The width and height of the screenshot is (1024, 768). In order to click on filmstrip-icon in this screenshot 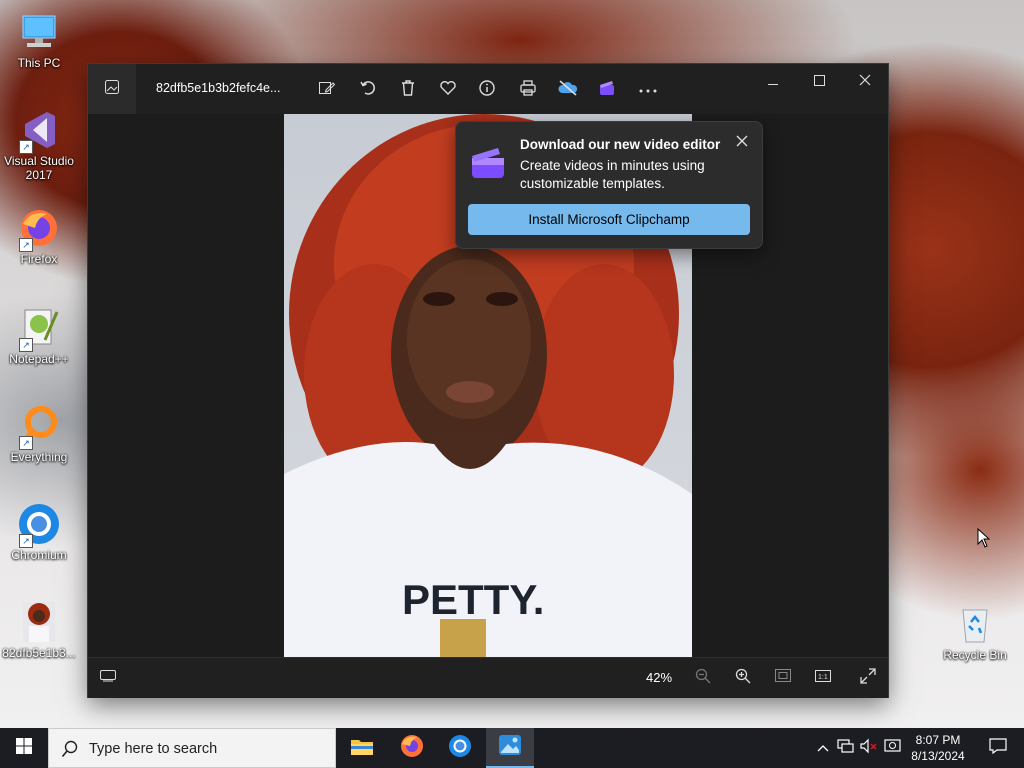, I will do `click(108, 678)`.